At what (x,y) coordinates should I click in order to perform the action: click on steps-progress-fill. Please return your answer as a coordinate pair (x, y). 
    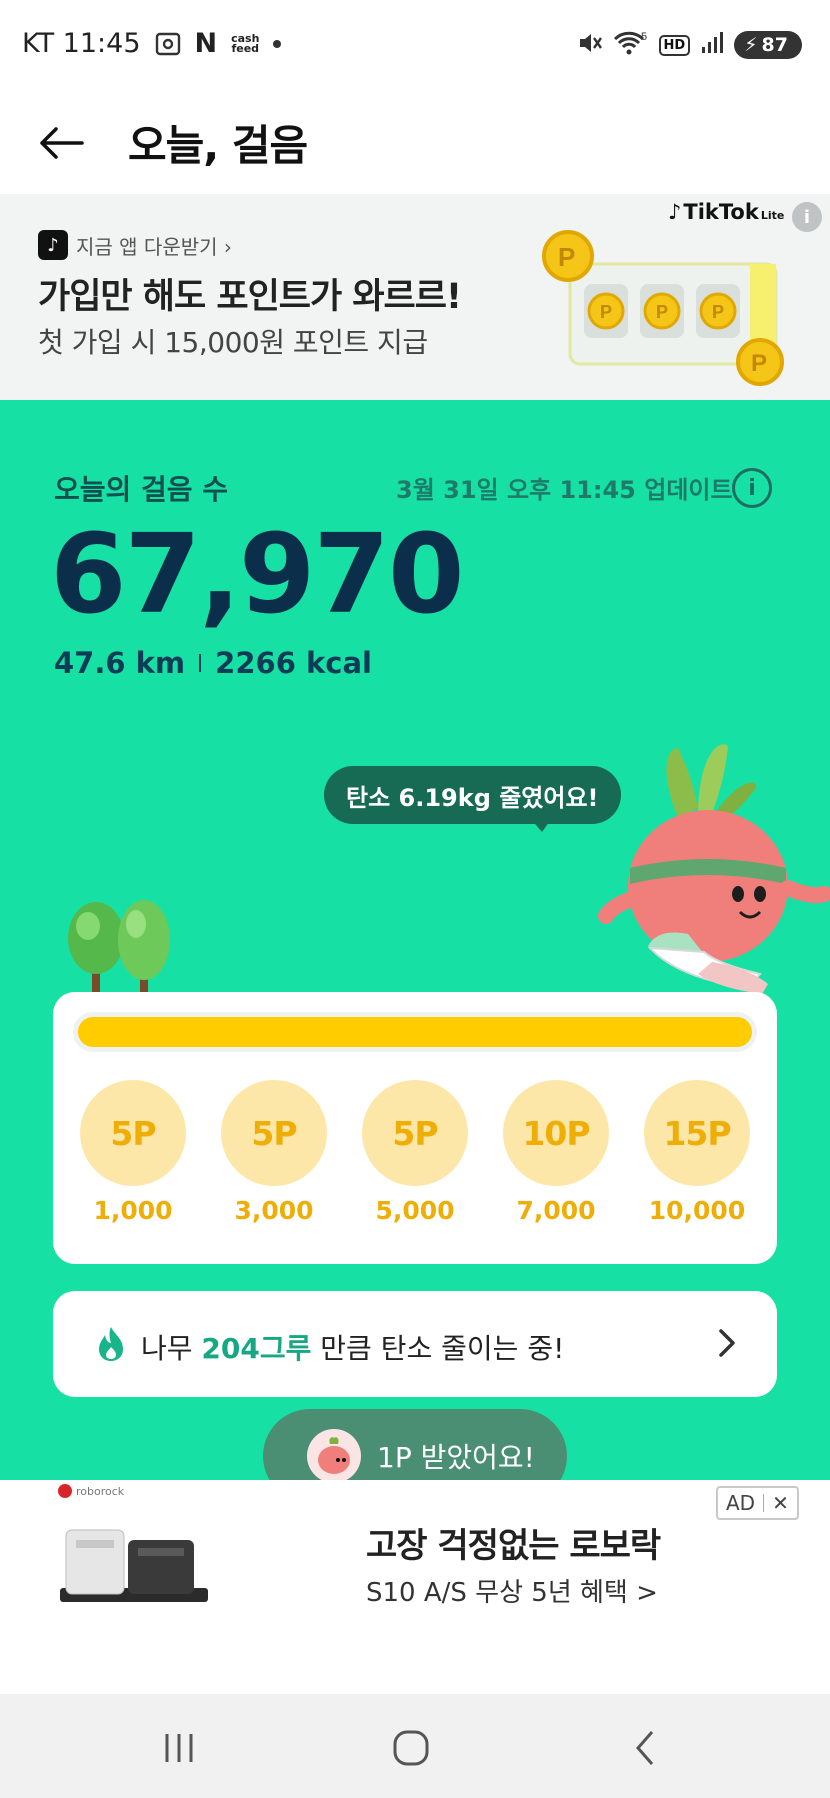
    Looking at the image, I should click on (415, 1032).